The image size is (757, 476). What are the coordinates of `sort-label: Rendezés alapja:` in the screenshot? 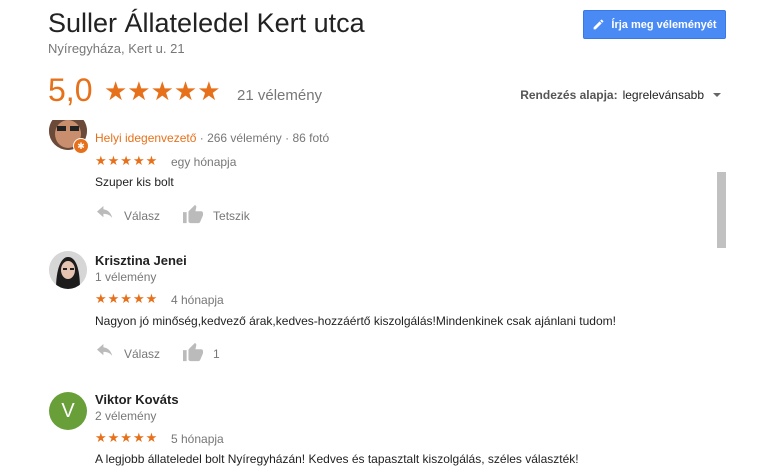 It's located at (569, 95).